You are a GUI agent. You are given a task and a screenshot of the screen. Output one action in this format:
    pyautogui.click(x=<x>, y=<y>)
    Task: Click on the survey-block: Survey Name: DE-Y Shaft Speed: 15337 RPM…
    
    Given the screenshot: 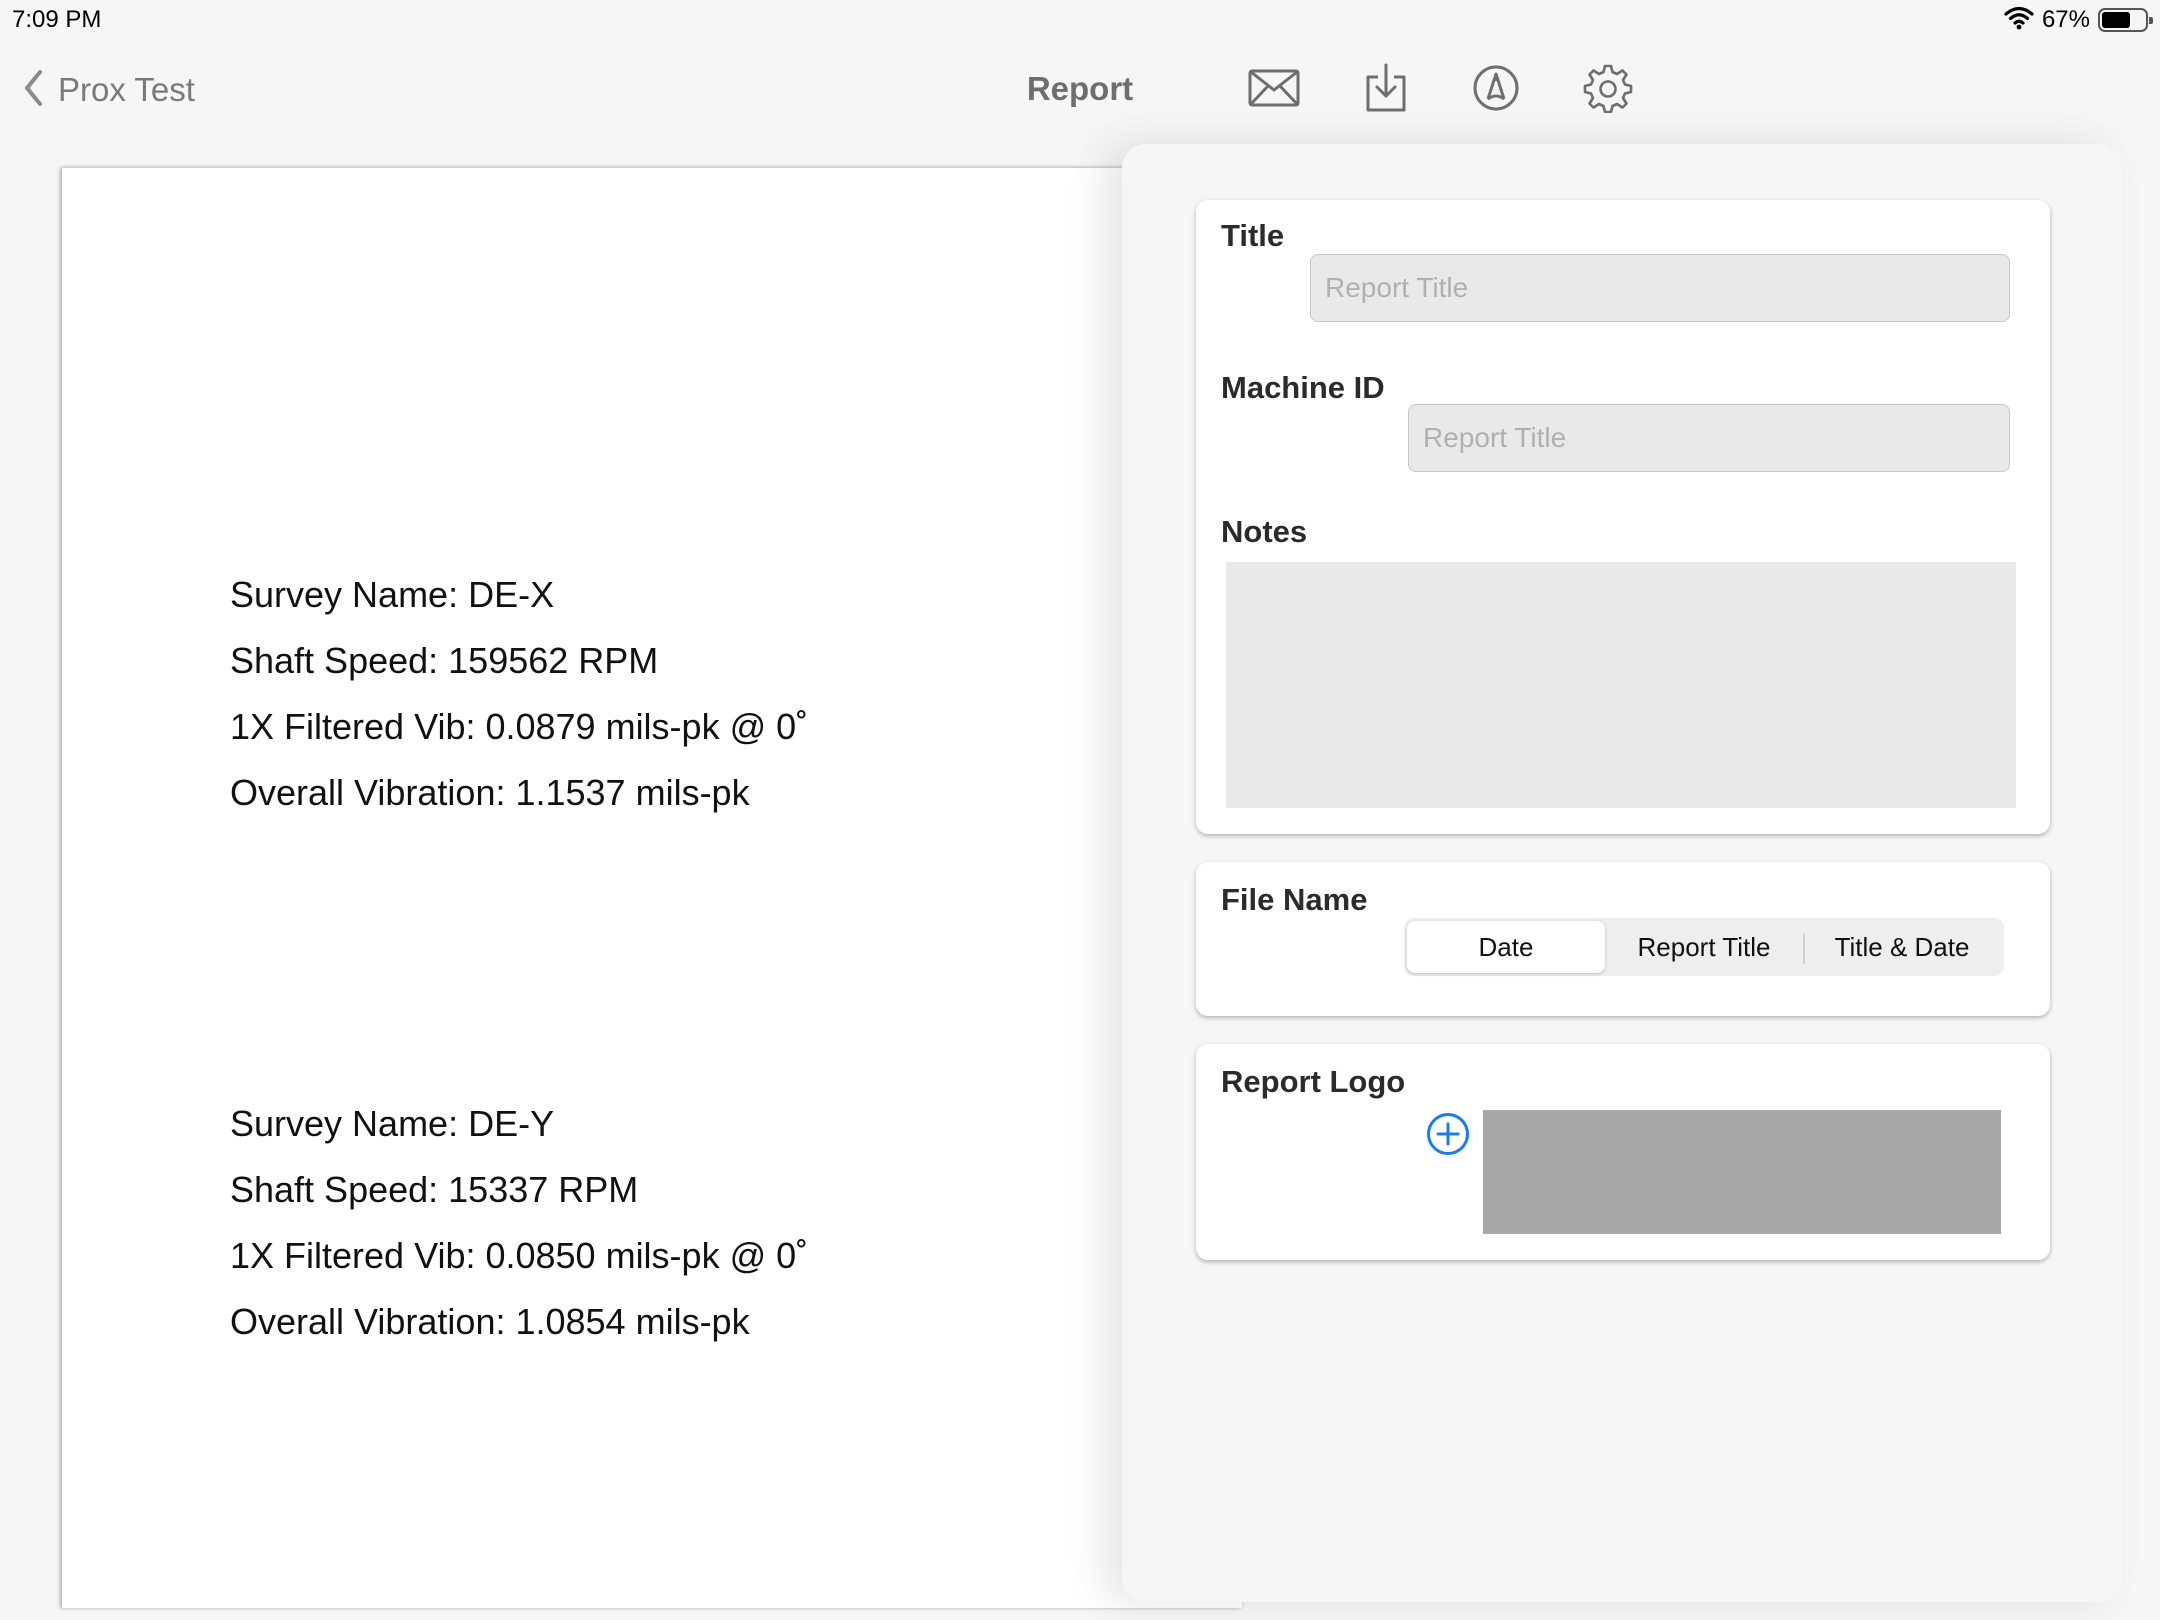 What is the action you would take?
    pyautogui.click(x=519, y=1223)
    